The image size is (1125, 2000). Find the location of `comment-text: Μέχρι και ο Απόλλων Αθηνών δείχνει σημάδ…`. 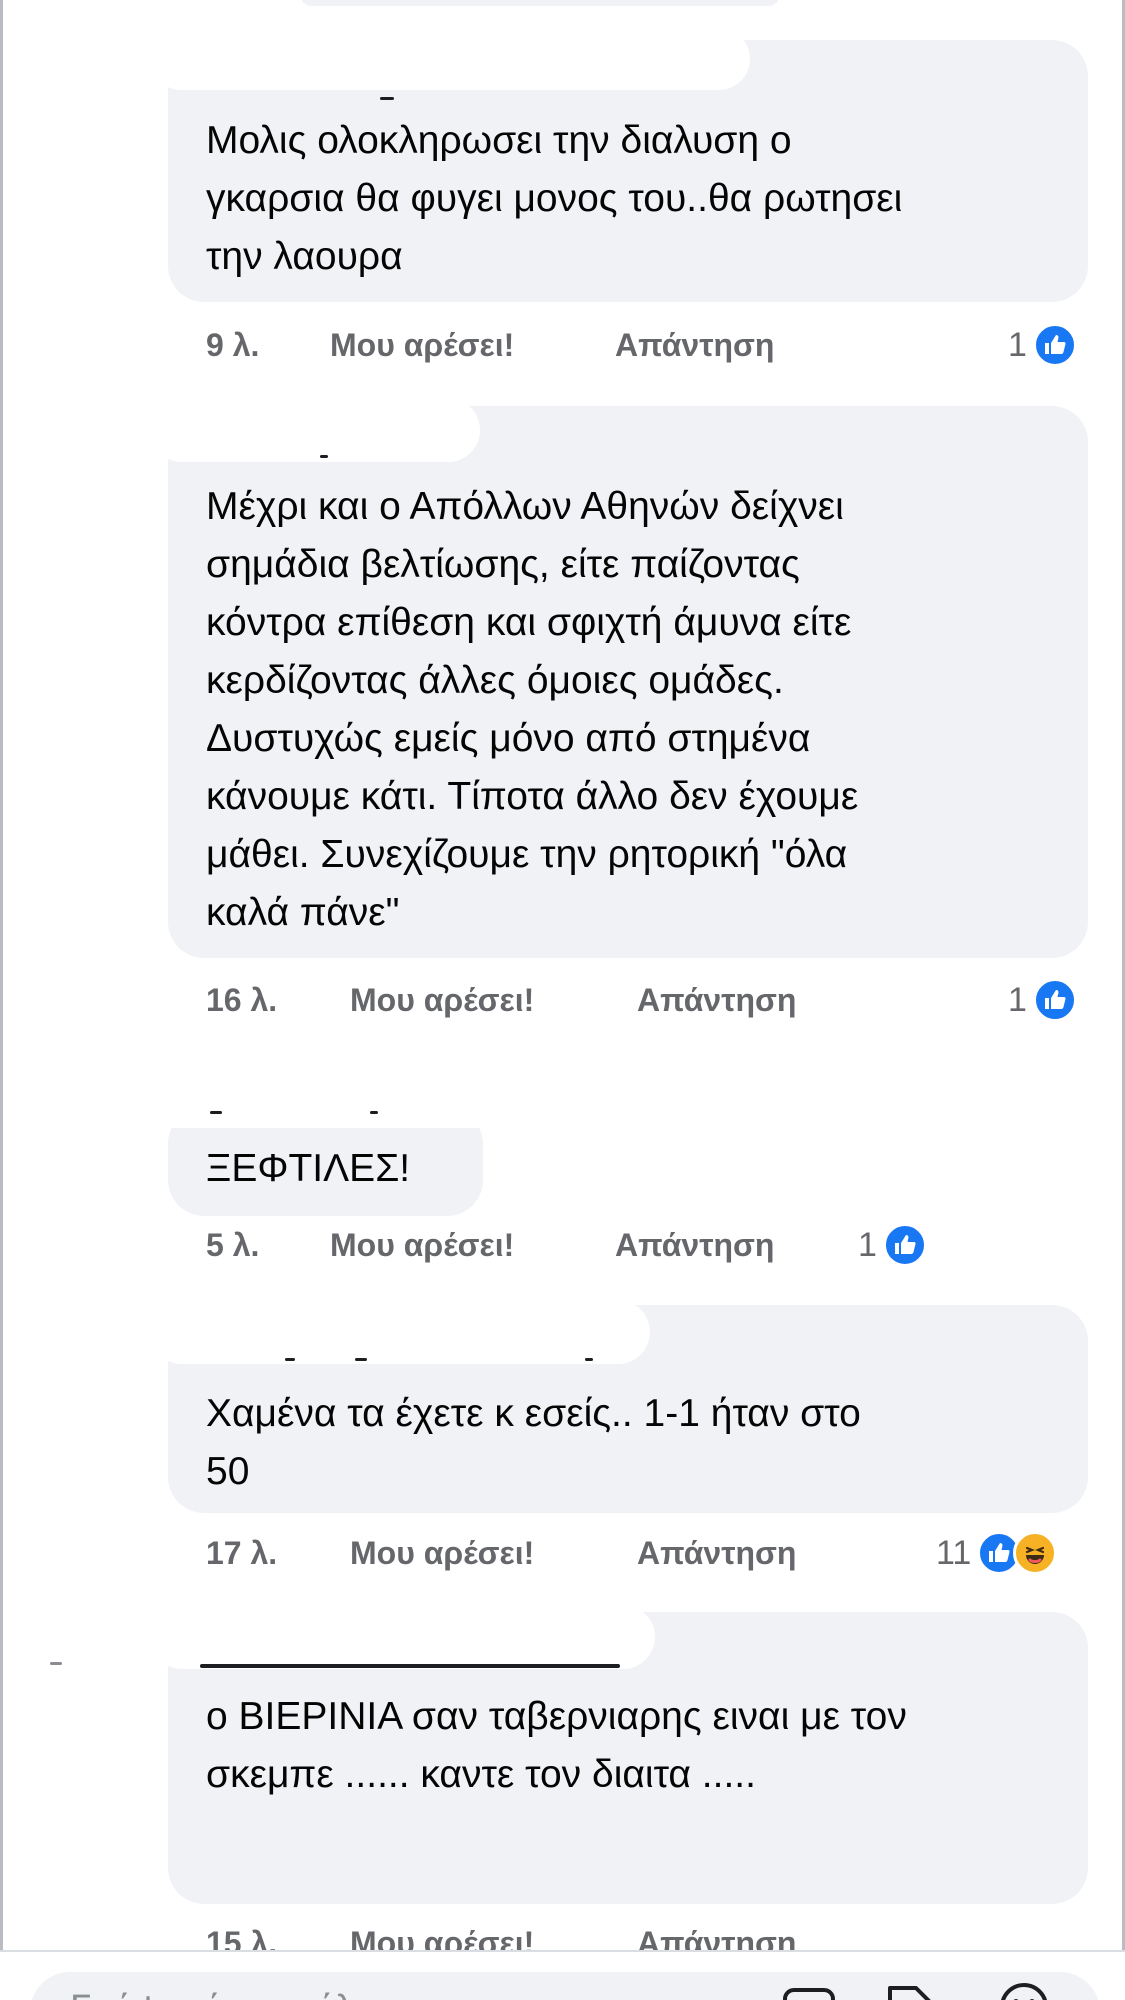

comment-text: Μέχρι και ο Απόλλων Αθηνών δείχνει σημάδ… is located at coordinates (532, 709).